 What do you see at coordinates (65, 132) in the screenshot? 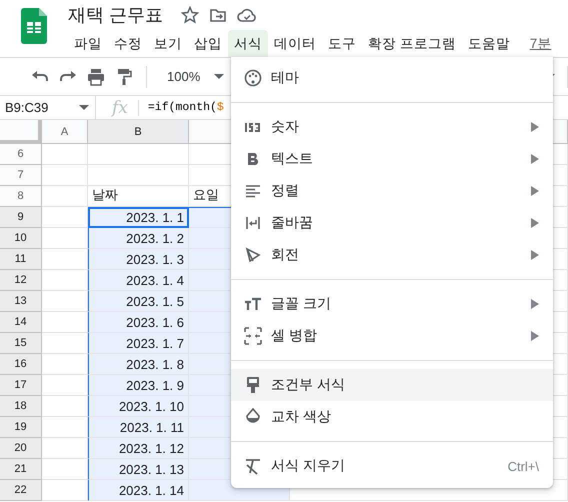
I see `column-header: A` at bounding box center [65, 132].